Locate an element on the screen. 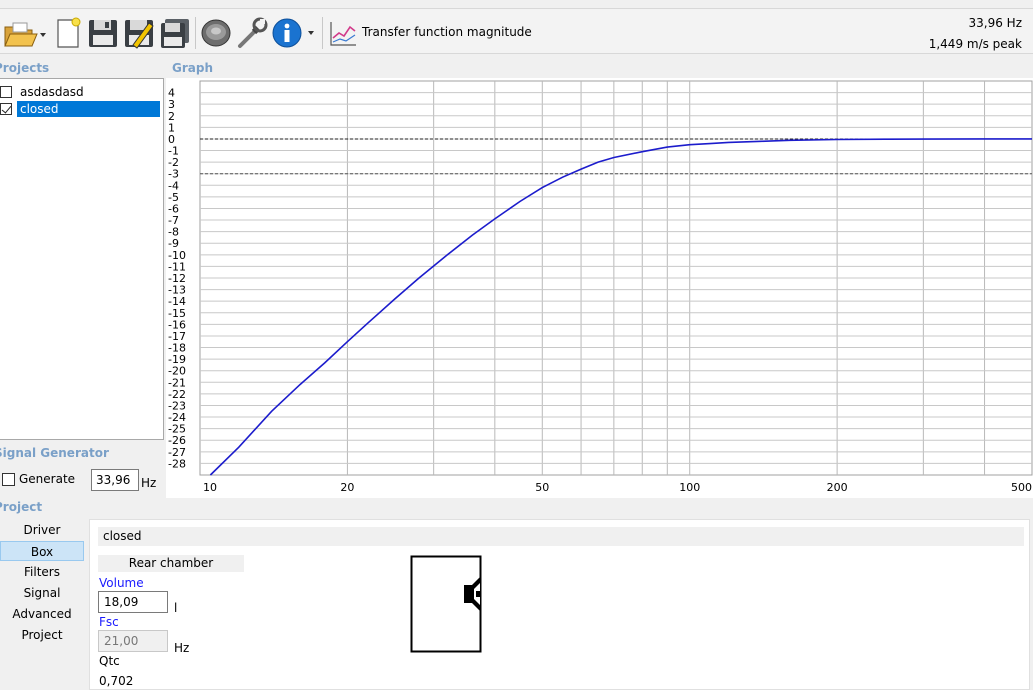 The width and height of the screenshot is (1033, 690). qtc-label: Qtc is located at coordinates (109, 661).